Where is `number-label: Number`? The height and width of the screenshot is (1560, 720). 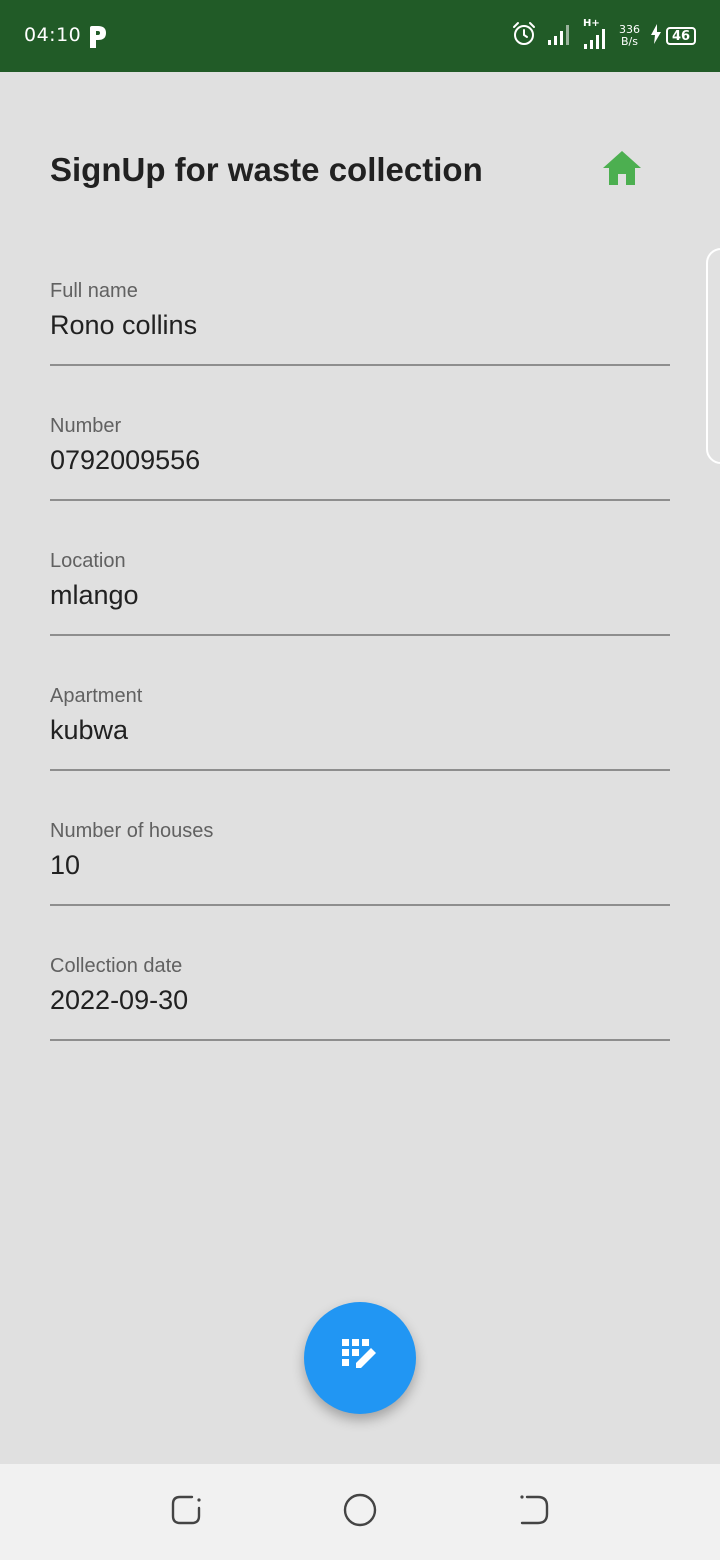 number-label: Number is located at coordinates (86, 426).